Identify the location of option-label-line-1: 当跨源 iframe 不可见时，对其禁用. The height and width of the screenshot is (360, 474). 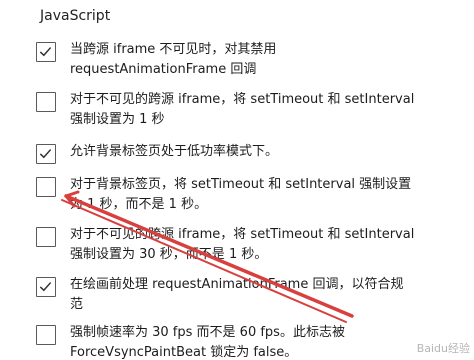
(173, 49).